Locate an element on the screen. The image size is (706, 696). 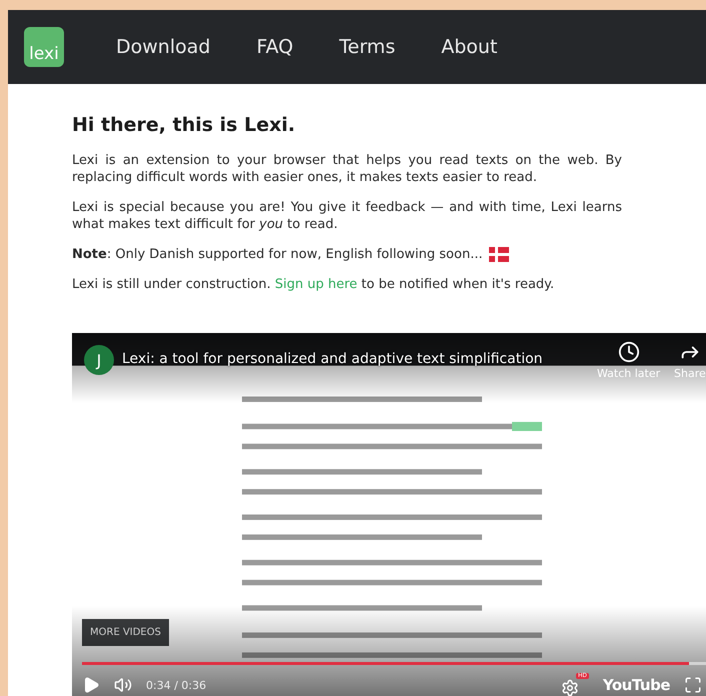
nav-link: Download is located at coordinates (163, 47).